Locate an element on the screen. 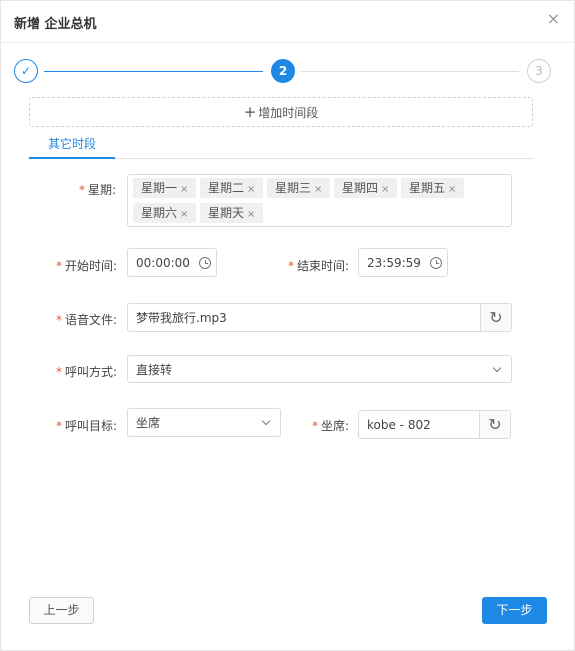 This screenshot has width=575, height=651. weekday-tag: 星期一 × is located at coordinates (164, 188).